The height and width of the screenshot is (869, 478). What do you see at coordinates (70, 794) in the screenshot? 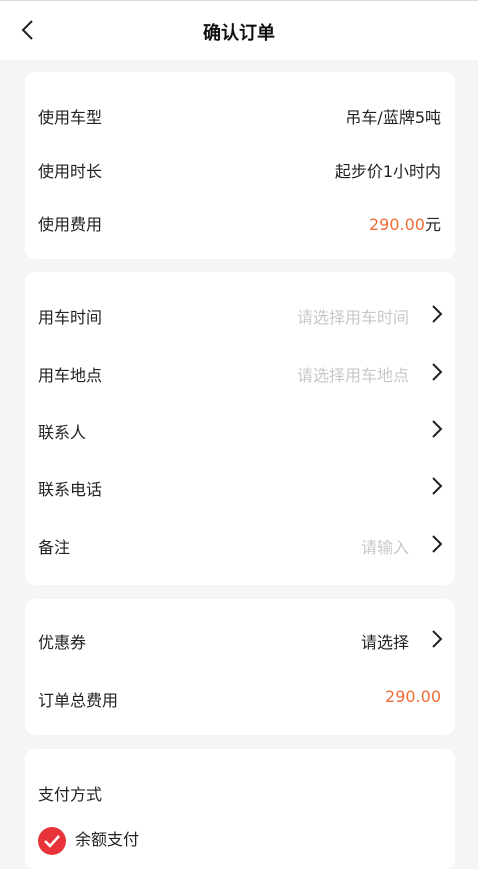
I see `payment-title: 支付方式` at bounding box center [70, 794].